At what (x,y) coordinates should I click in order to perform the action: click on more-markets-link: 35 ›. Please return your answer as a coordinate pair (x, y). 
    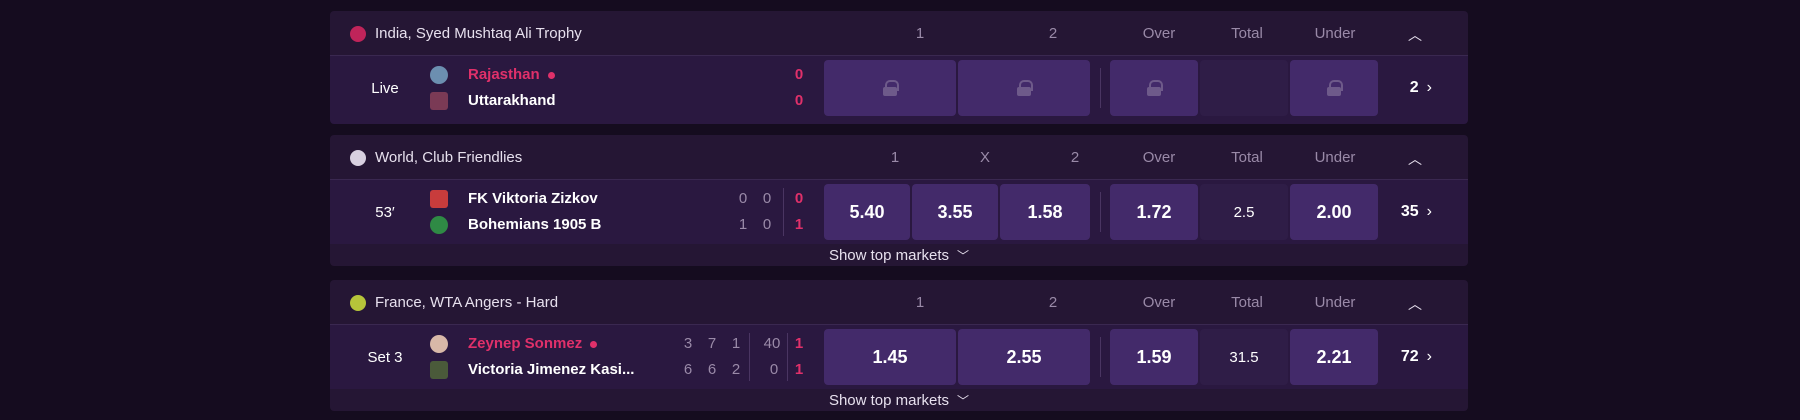
    Looking at the image, I should click on (1416, 212).